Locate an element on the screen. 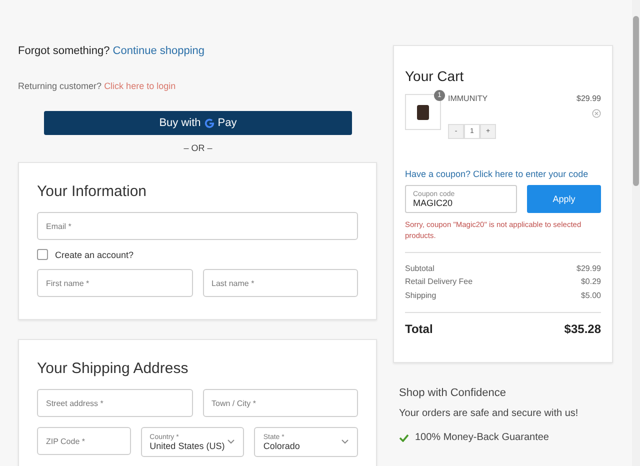 This screenshot has height=466, width=640. confidence-text: Your orders are safe and secure with us! is located at coordinates (489, 413).